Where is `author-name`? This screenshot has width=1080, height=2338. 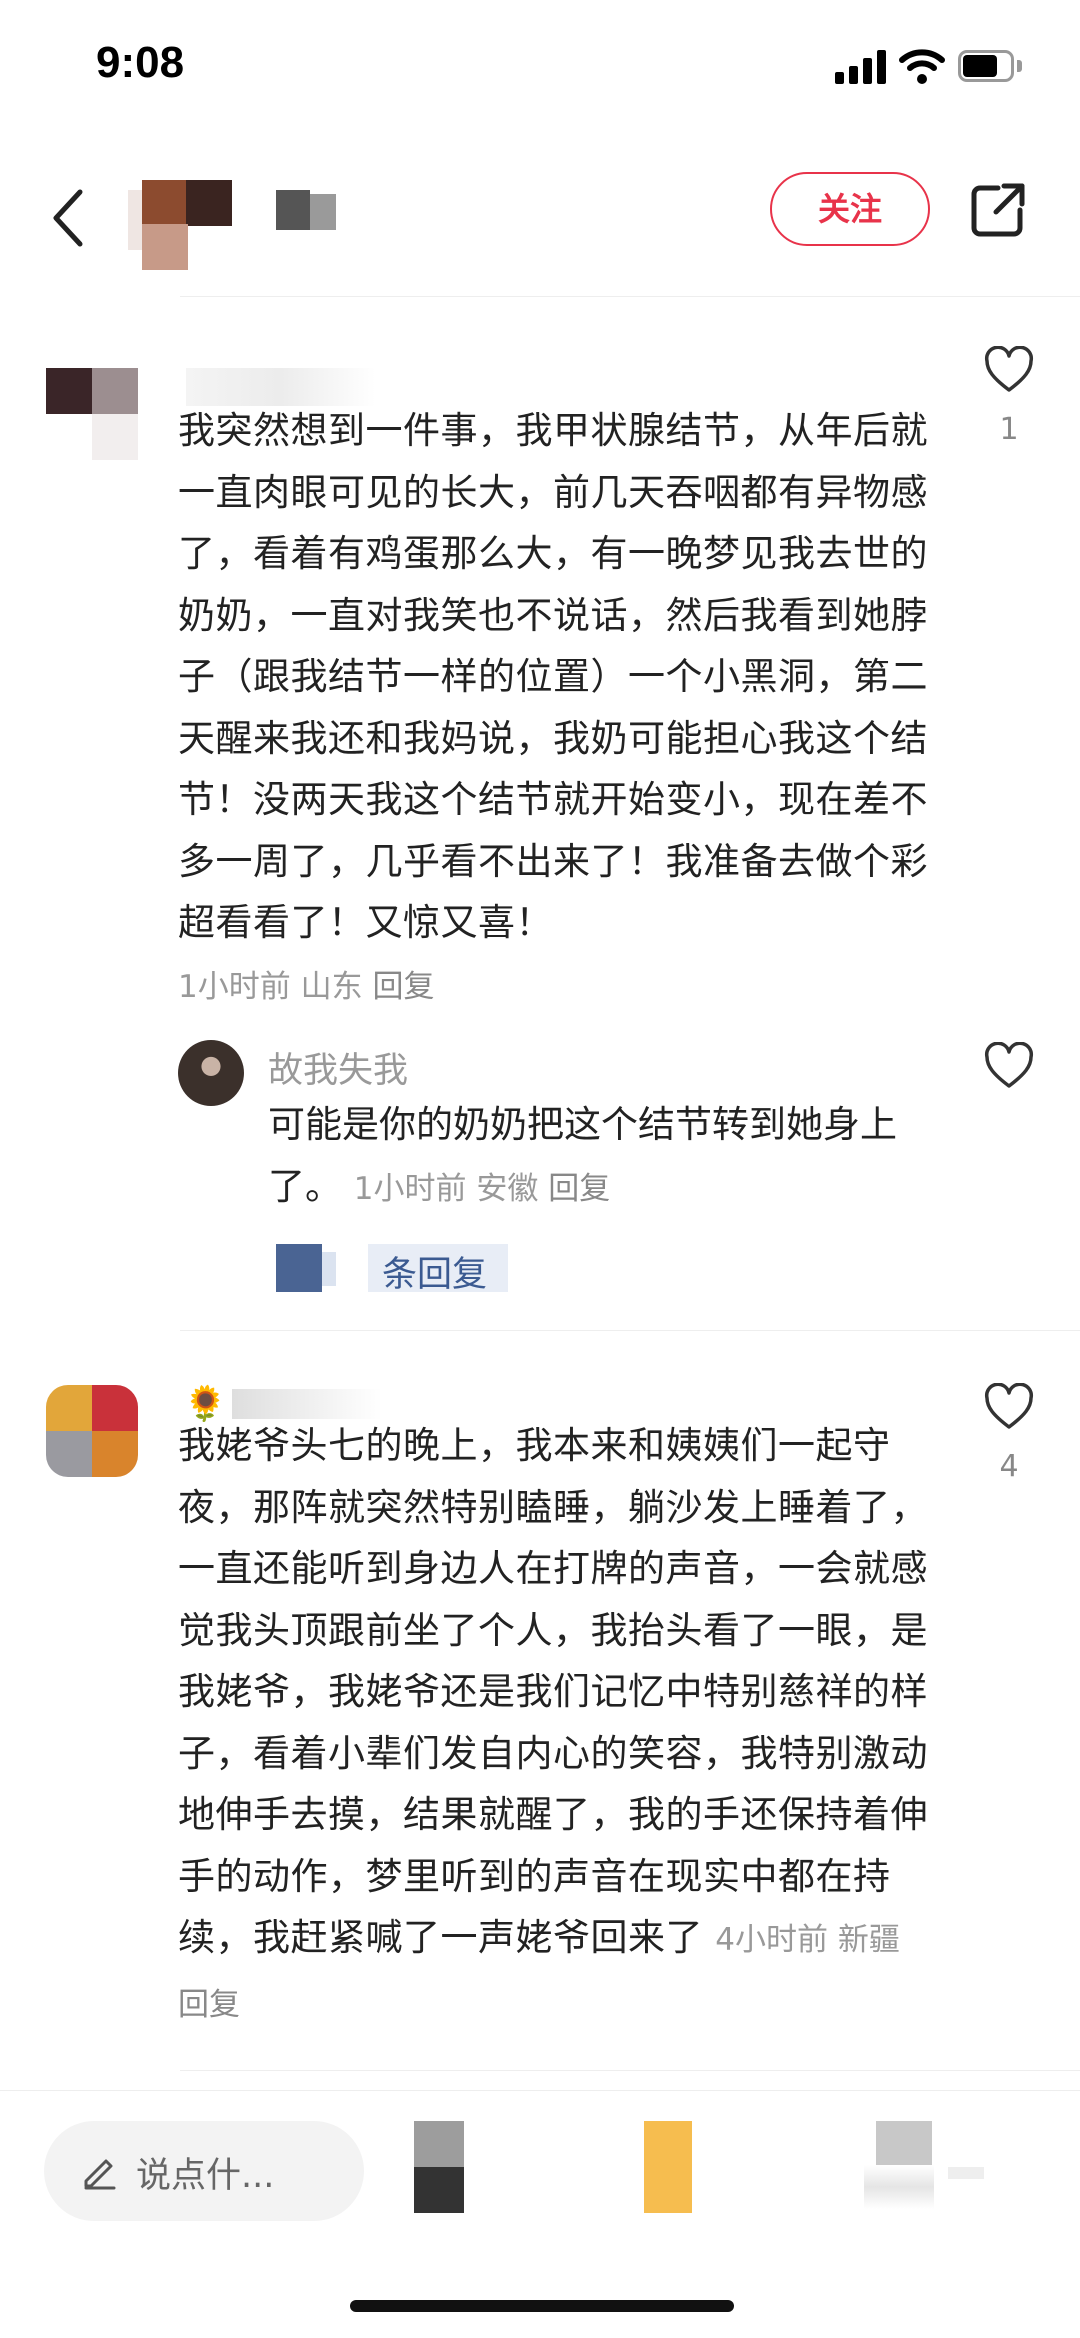
author-name is located at coordinates (311, 211).